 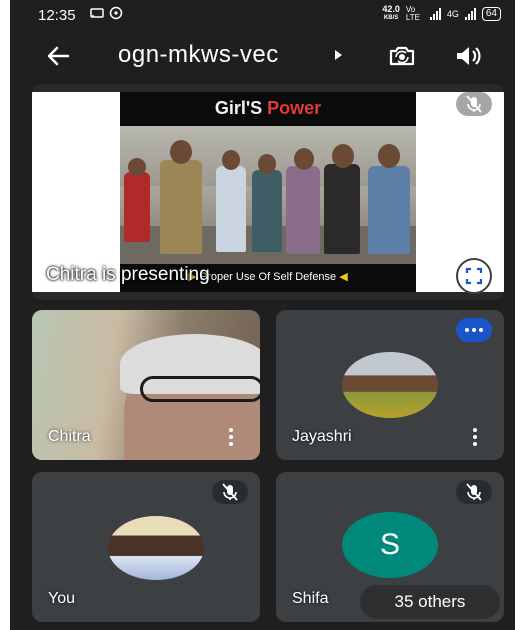 What do you see at coordinates (128, 274) in the screenshot?
I see `presenter-label: Chitra is presenting` at bounding box center [128, 274].